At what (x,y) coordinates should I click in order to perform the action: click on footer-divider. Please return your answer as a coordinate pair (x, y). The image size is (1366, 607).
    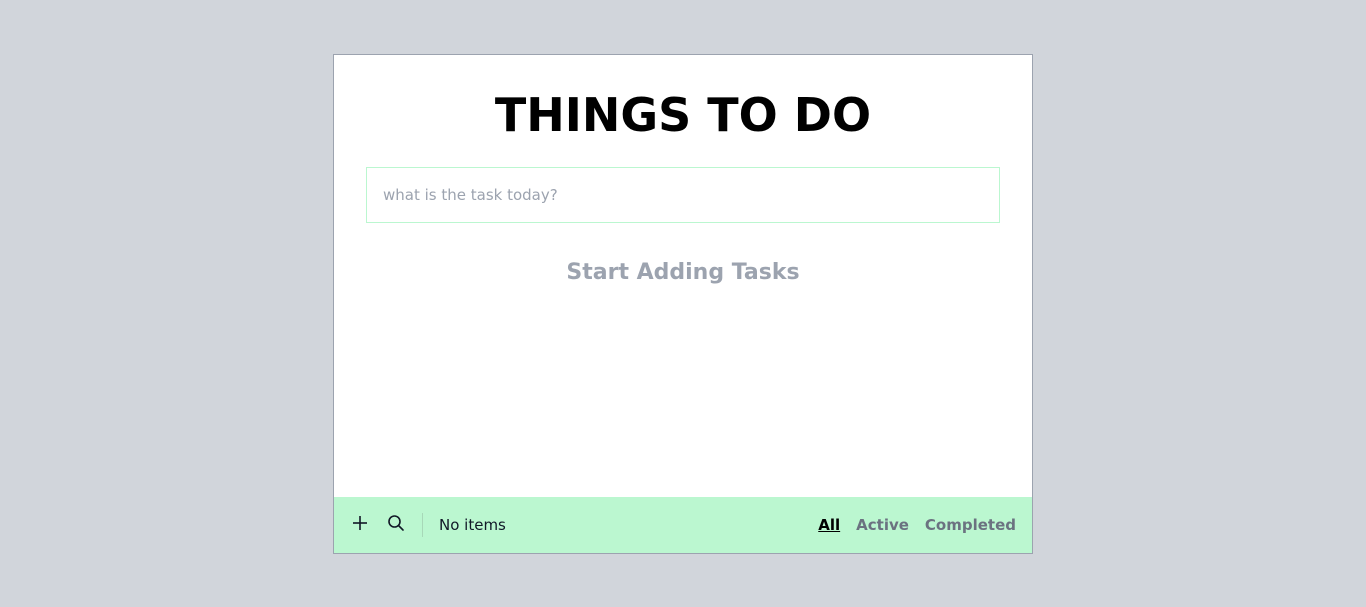
    Looking at the image, I should click on (422, 525).